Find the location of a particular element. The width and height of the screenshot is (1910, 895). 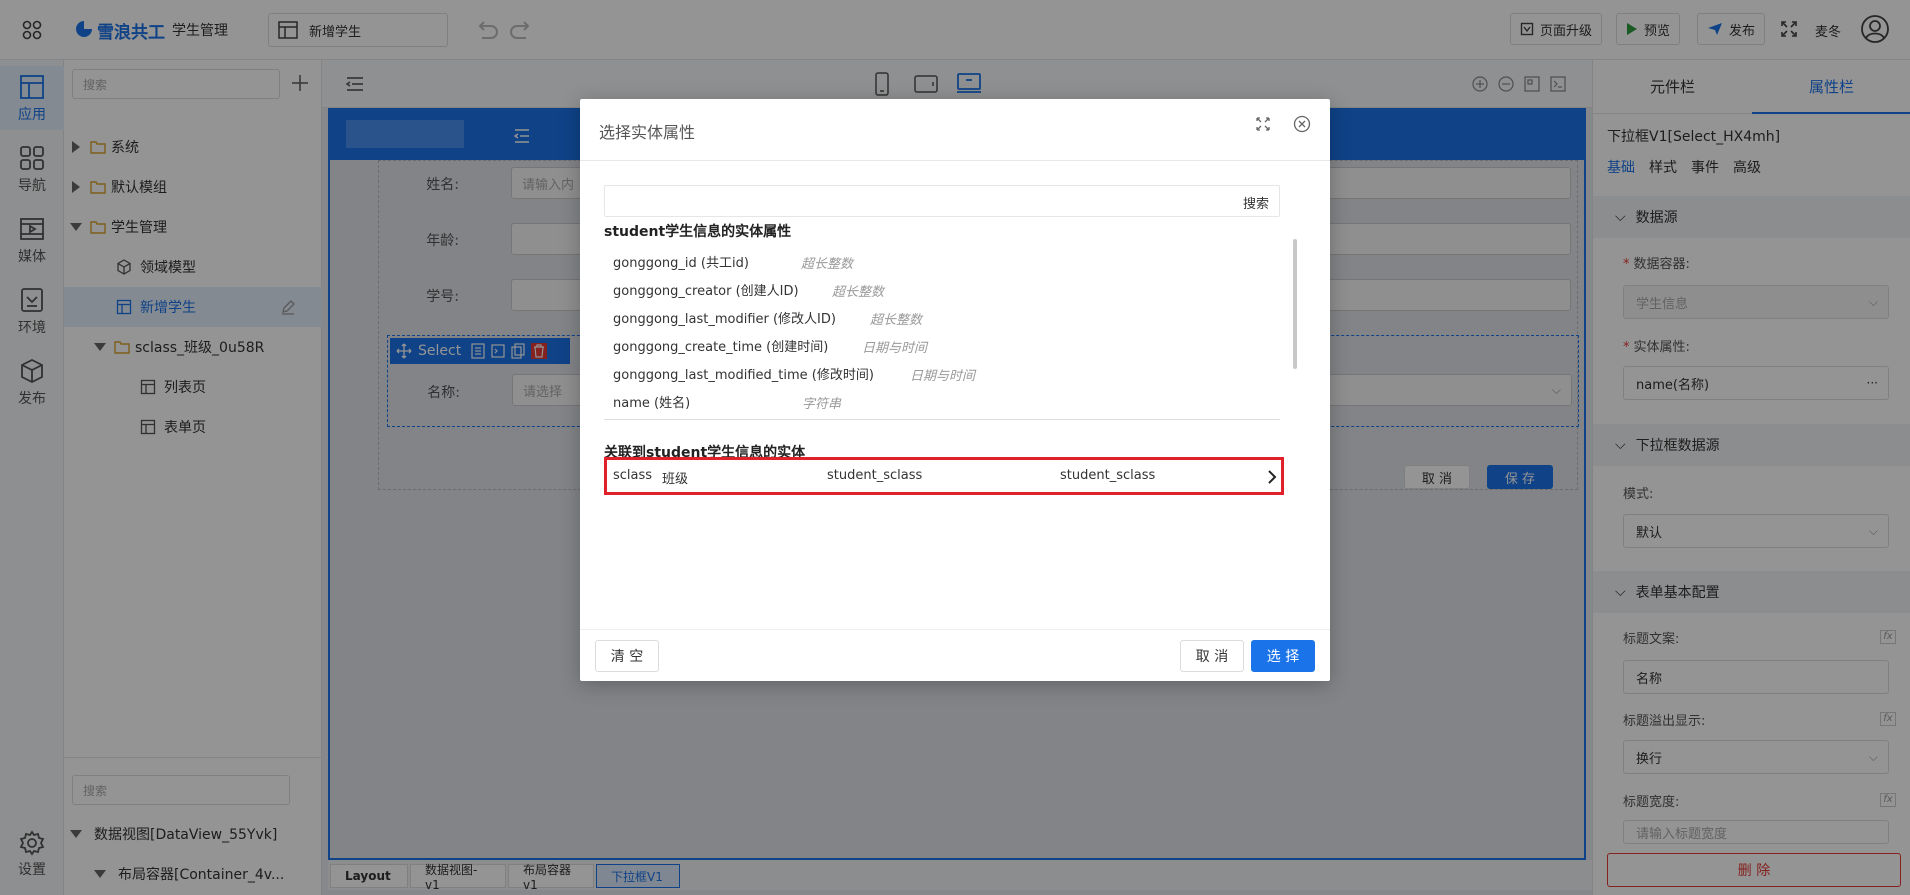

dialog-footer-divider is located at coordinates (955, 629).